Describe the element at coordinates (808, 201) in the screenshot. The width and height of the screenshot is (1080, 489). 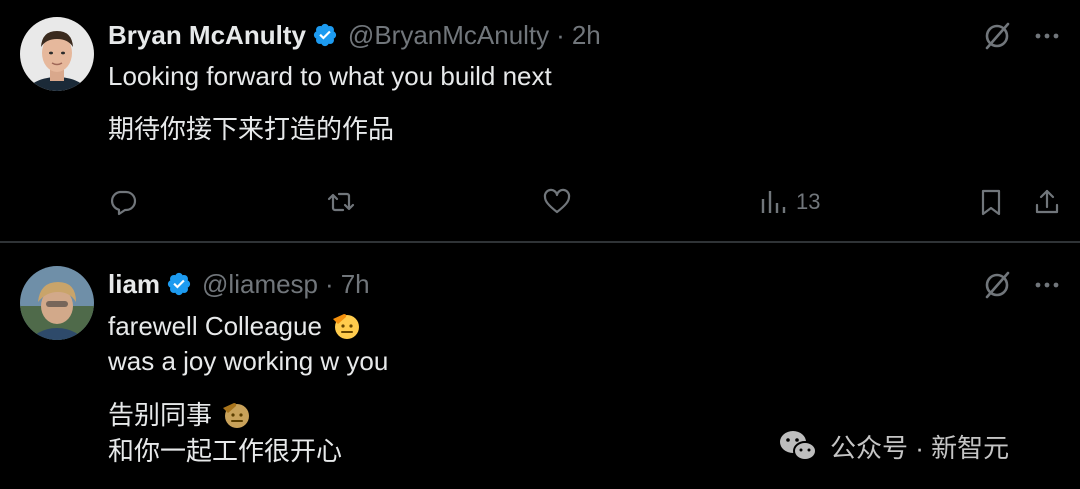
I see `views-count: 13` at that location.